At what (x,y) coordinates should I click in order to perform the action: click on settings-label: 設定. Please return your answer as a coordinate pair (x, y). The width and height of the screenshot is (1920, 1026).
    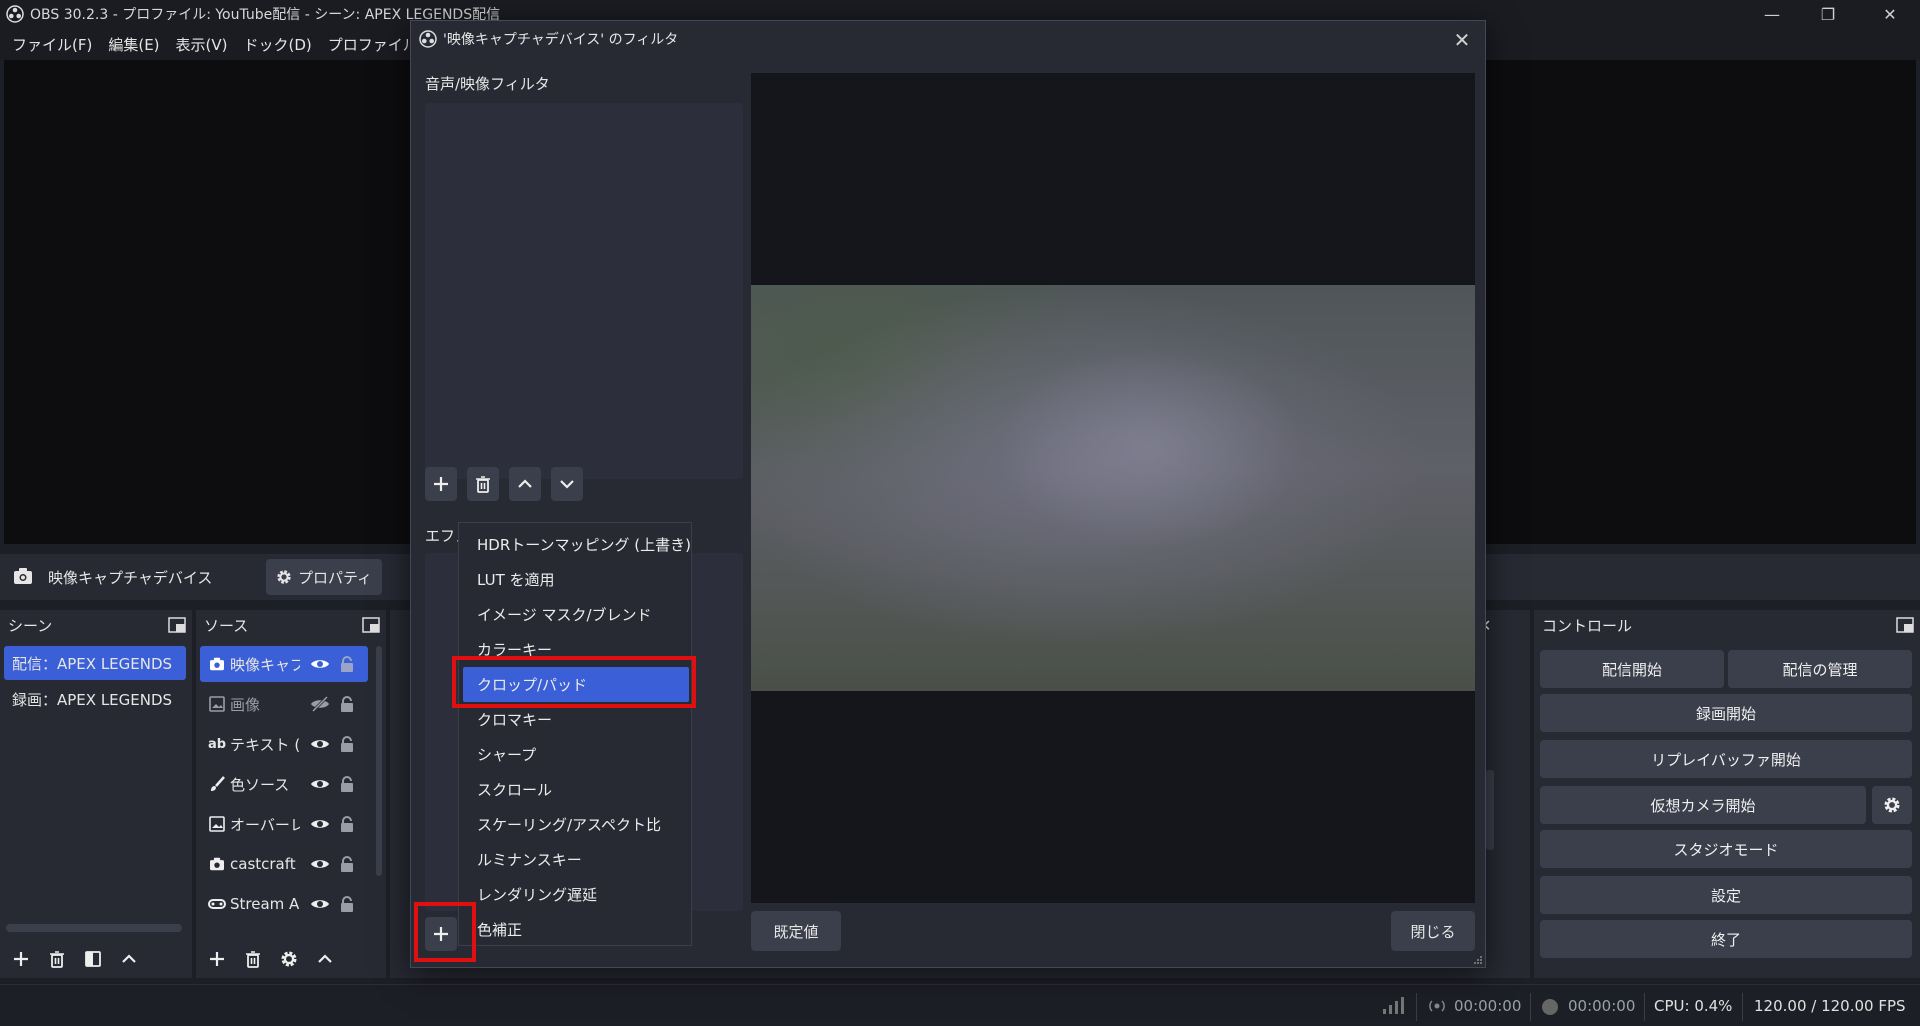
    Looking at the image, I should click on (1725, 895).